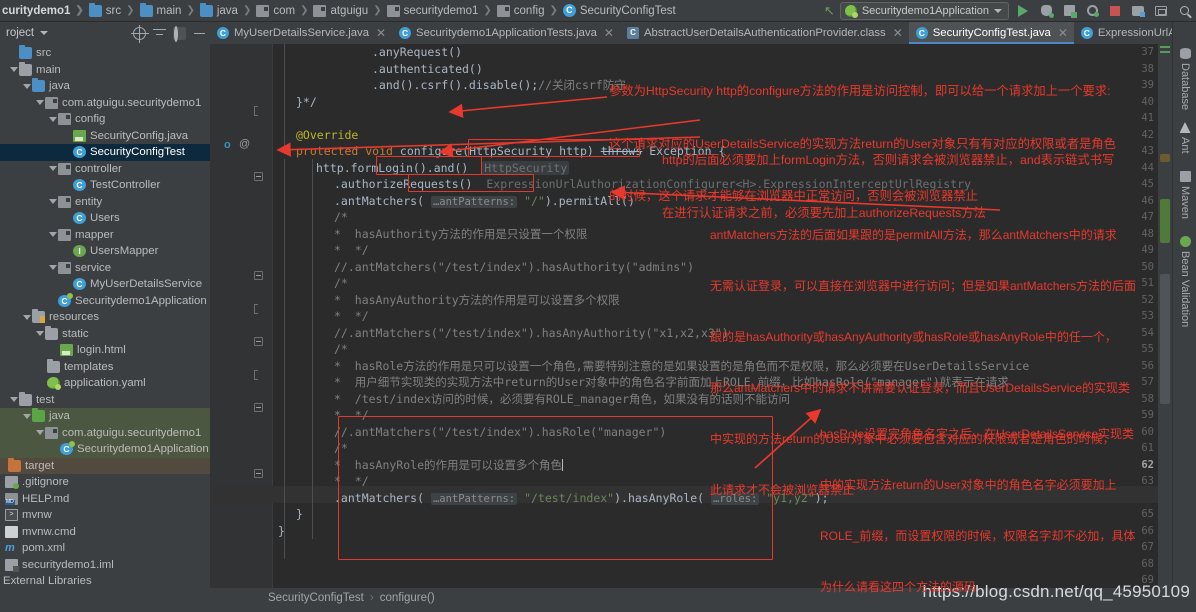 This screenshot has width=1196, height=612. I want to click on tree-item-securityconfig-java: SecurityConfig.java, so click(105, 136).